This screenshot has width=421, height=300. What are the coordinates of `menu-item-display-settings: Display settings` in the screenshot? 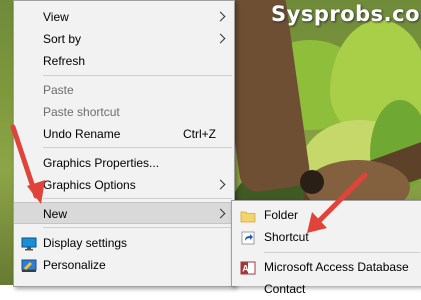 It's located at (124, 243).